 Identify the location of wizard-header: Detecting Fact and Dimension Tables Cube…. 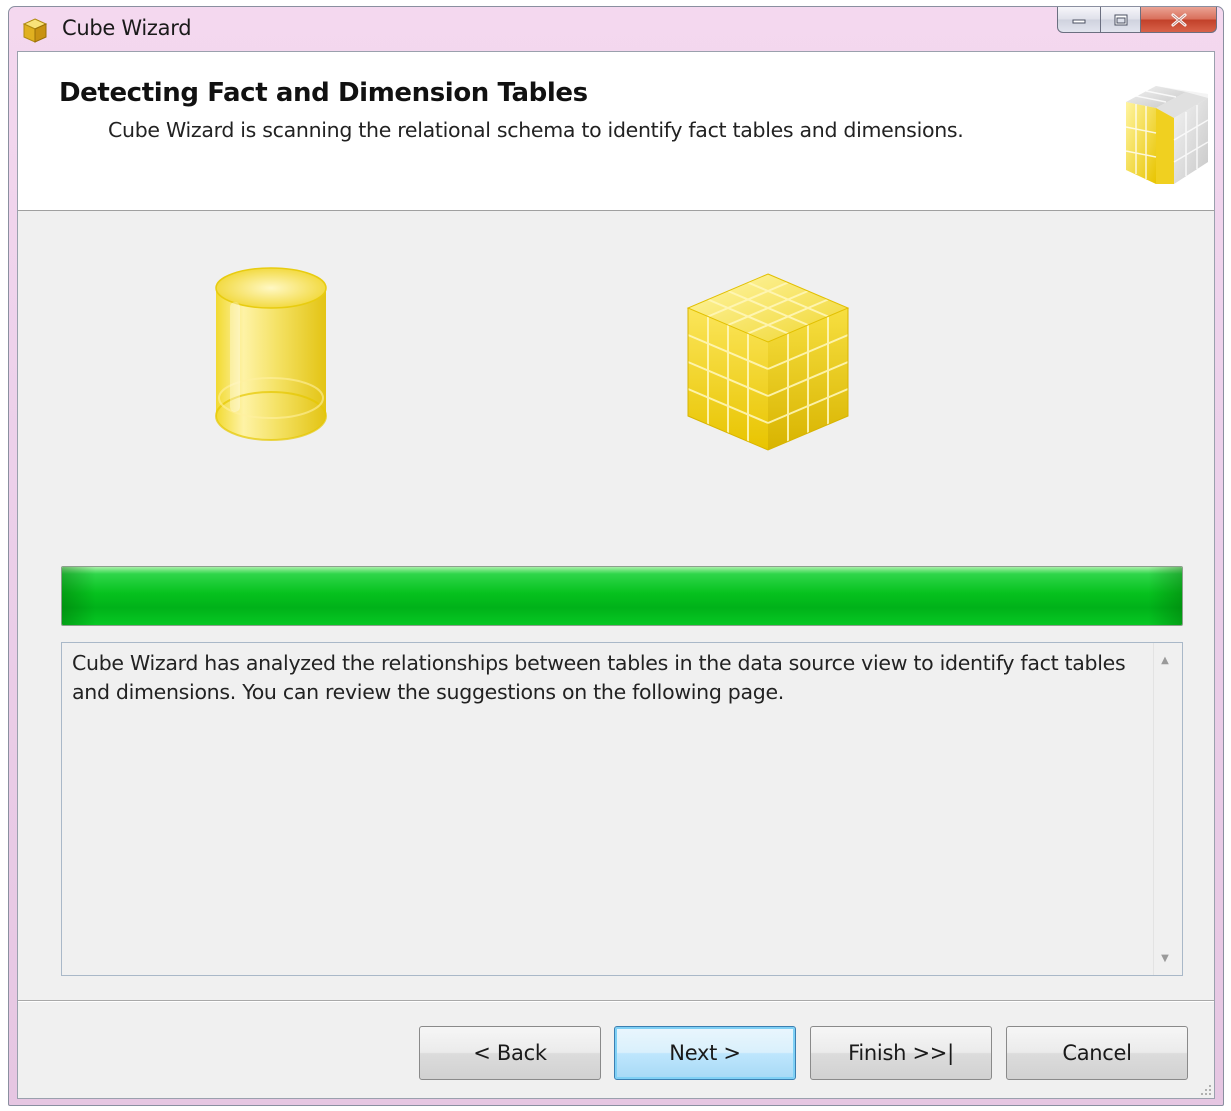
(616, 131).